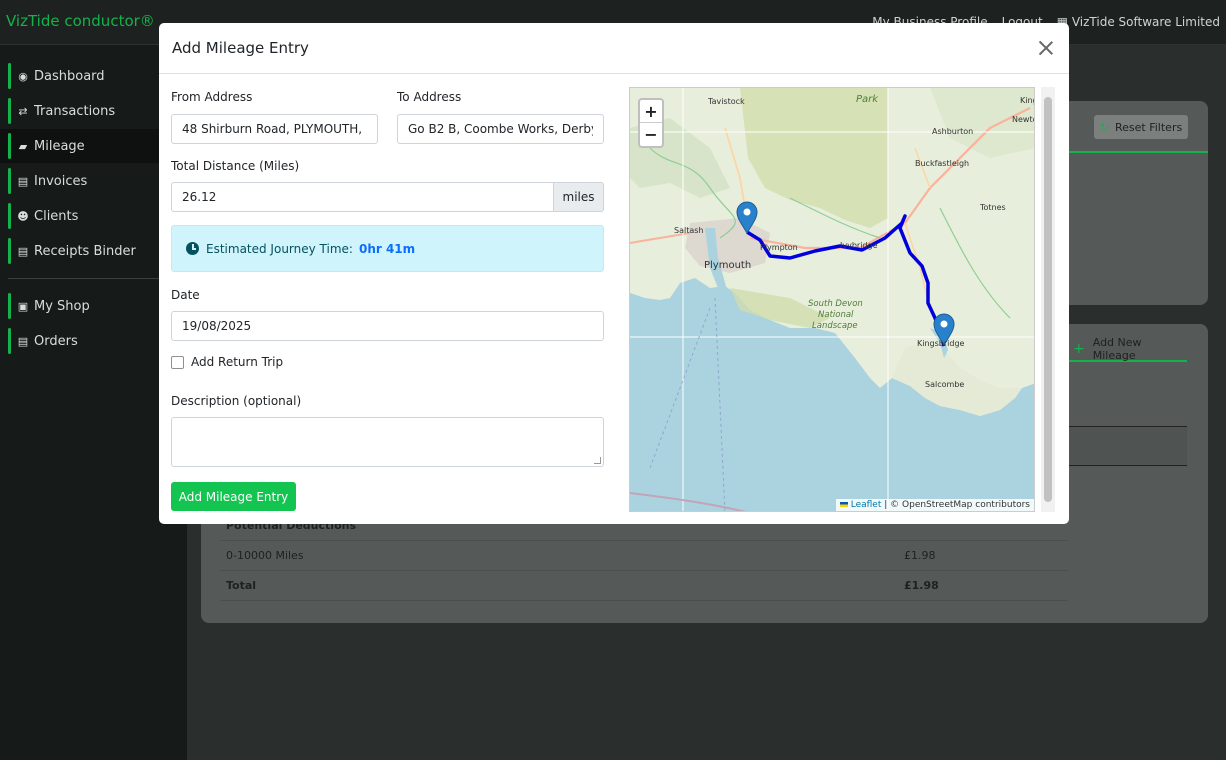 The image size is (1226, 760). Describe the element at coordinates (23, 216) in the screenshot. I see `users-icon: ☻` at that location.